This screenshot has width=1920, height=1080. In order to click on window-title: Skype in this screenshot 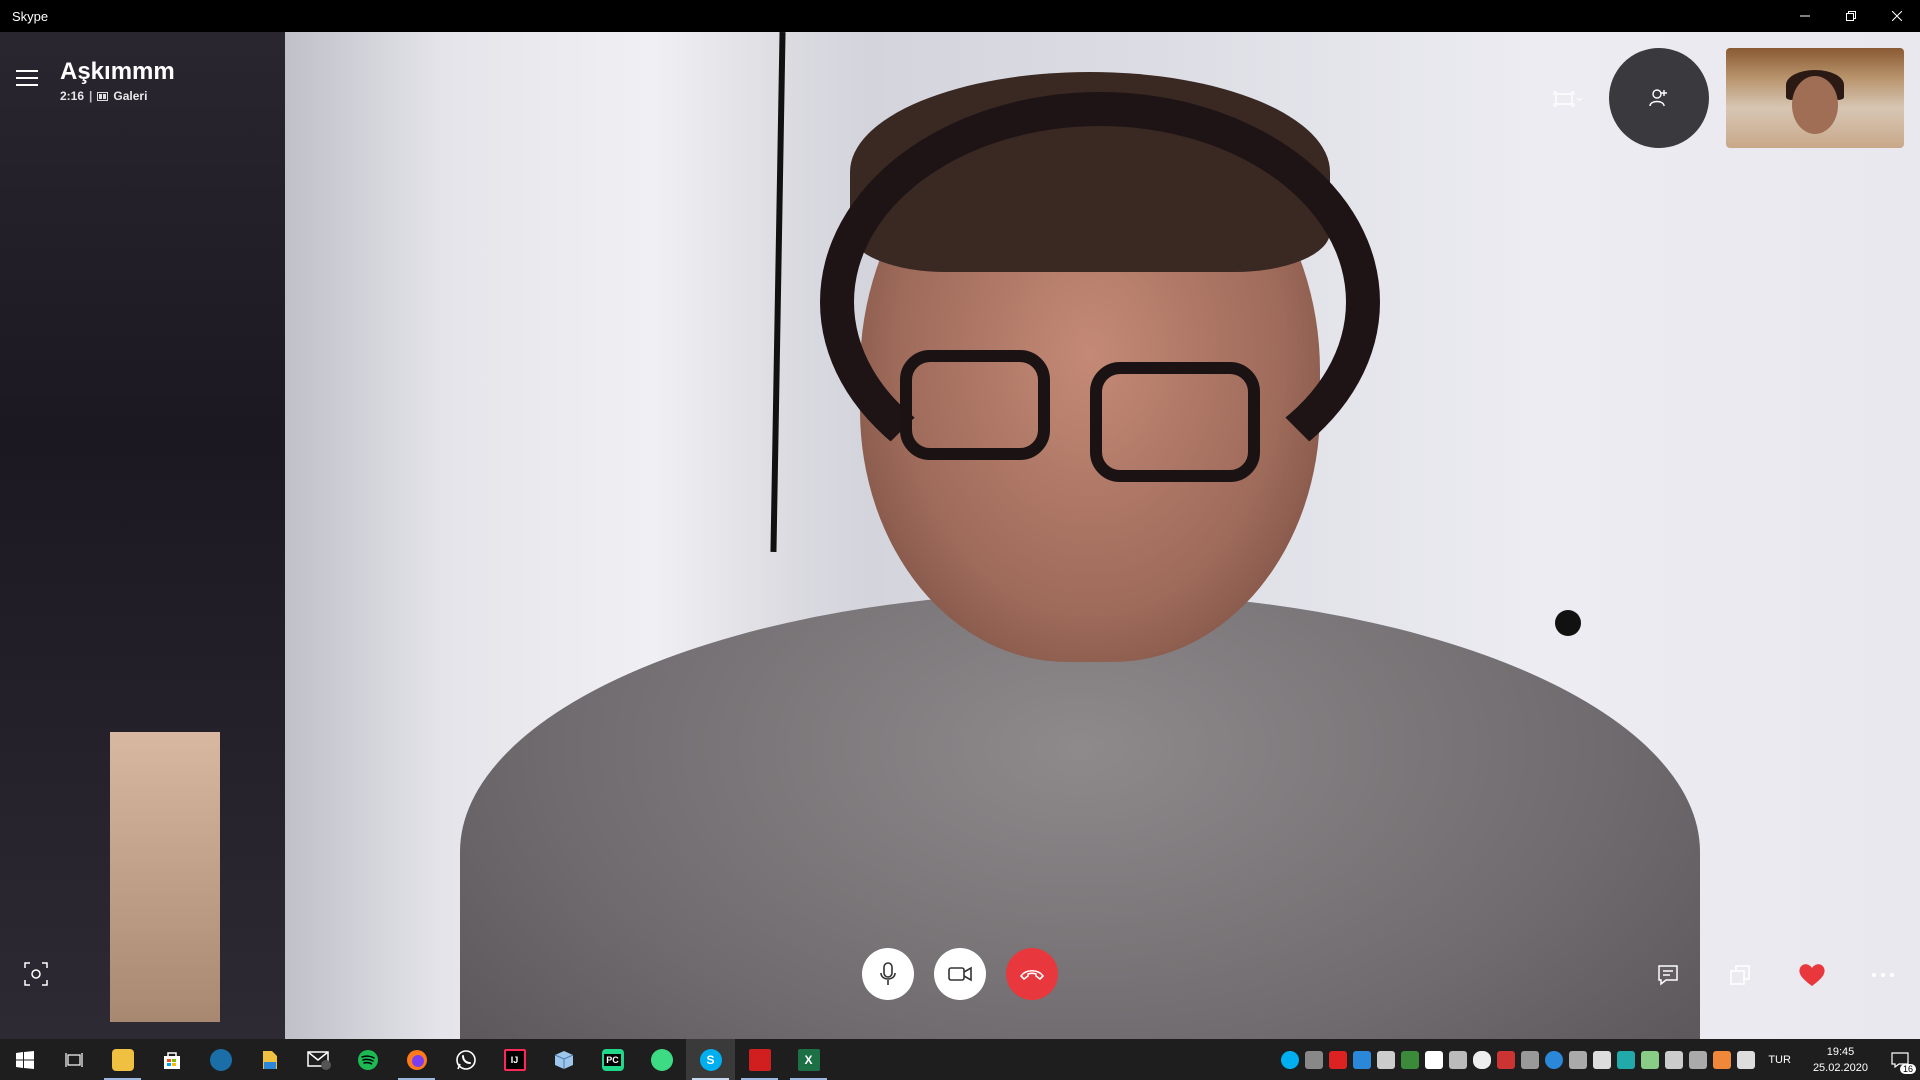, I will do `click(30, 16)`.